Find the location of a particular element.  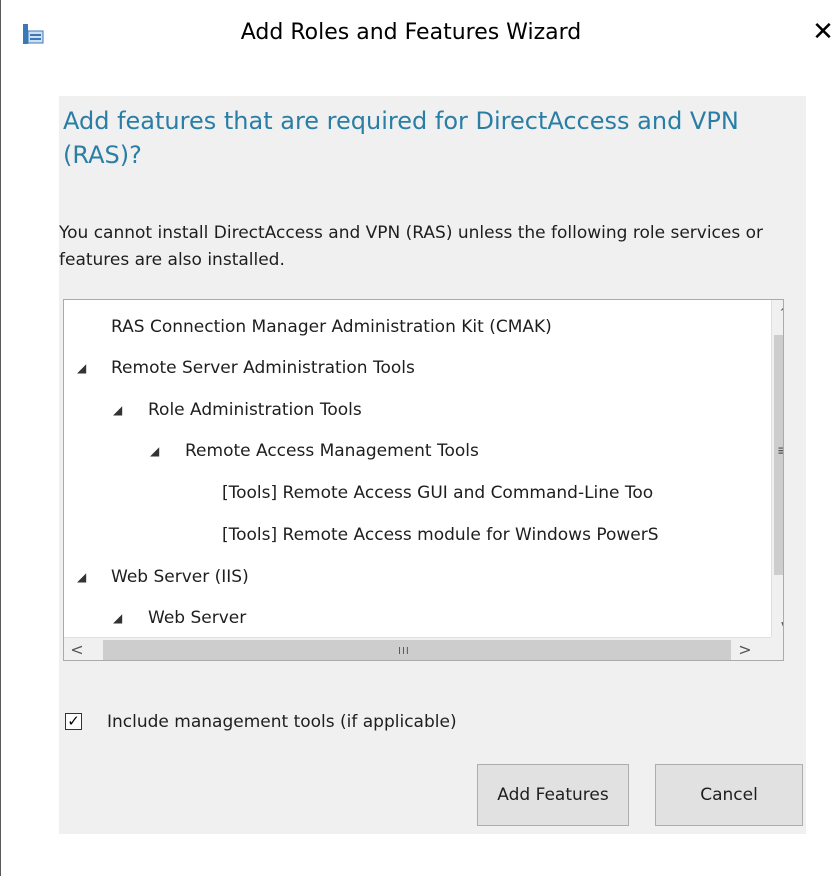

vertical-scrollbar: ^ ≡ v is located at coordinates (777, 469).